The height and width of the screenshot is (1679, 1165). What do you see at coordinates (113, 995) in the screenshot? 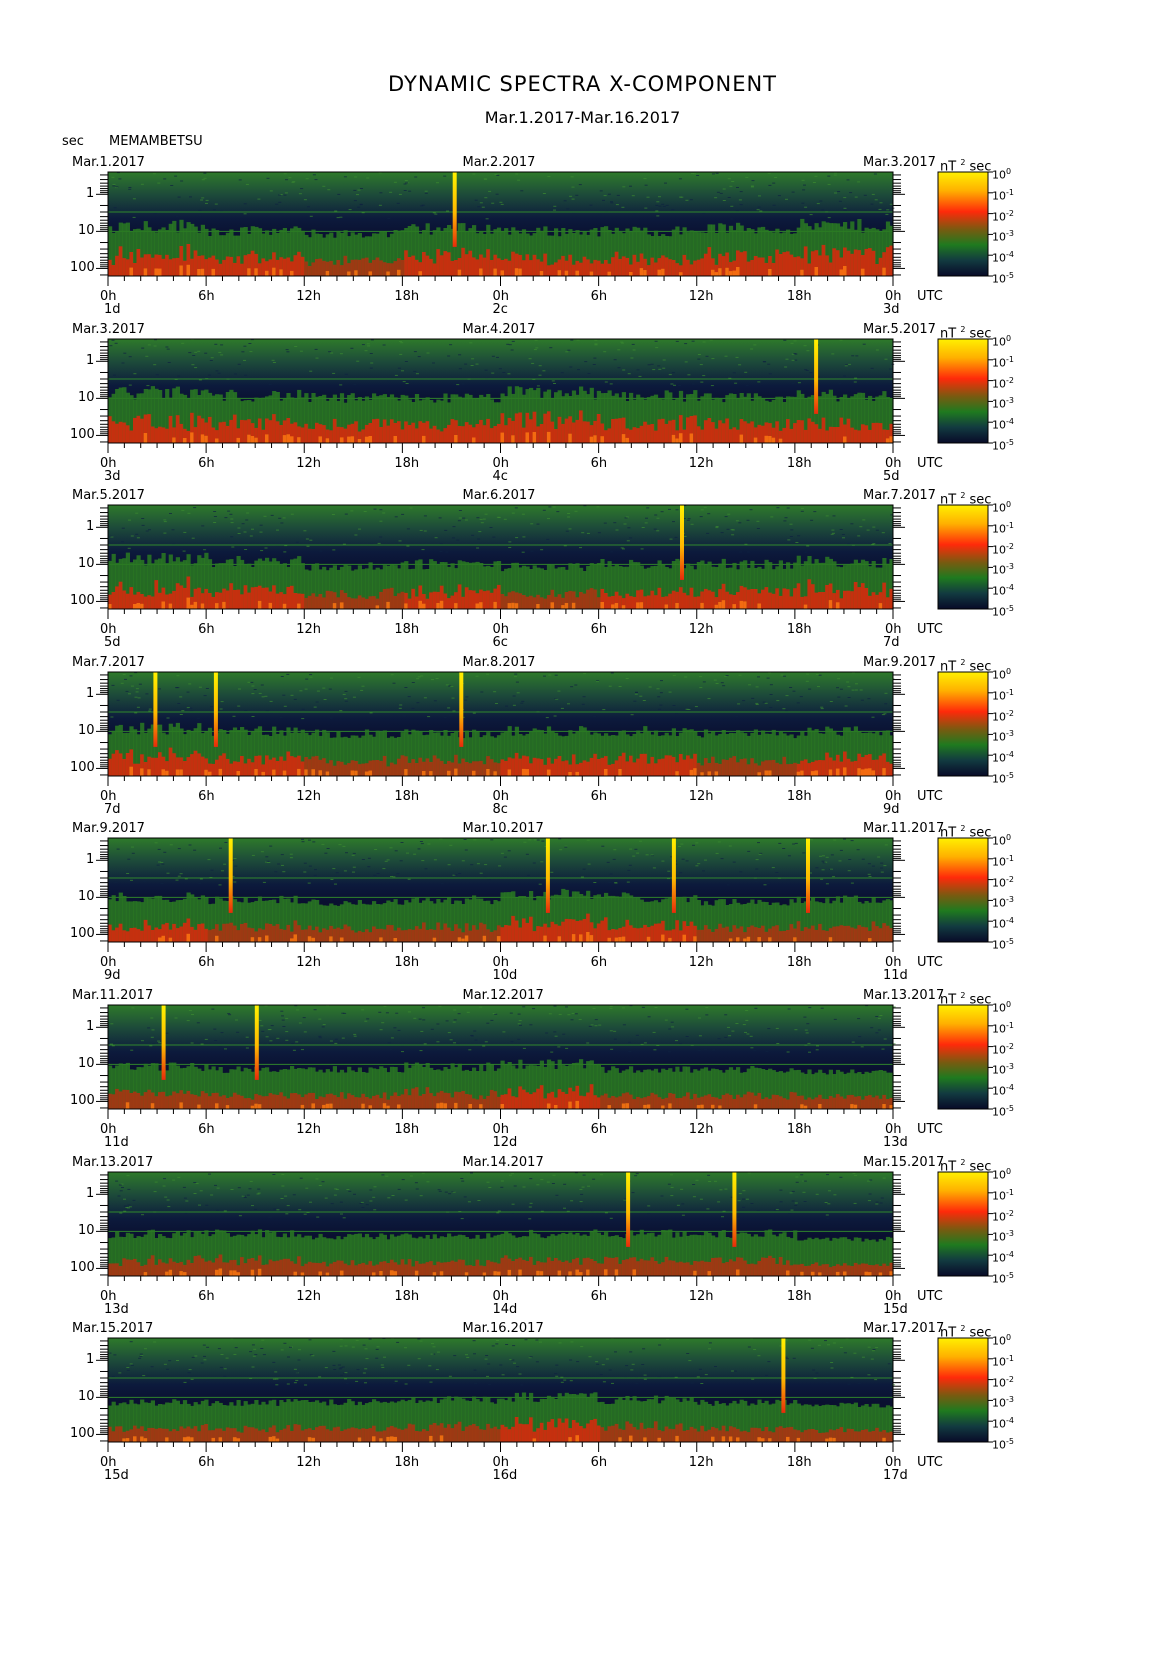
I see `date-label-left: Mar.11.2017` at bounding box center [113, 995].